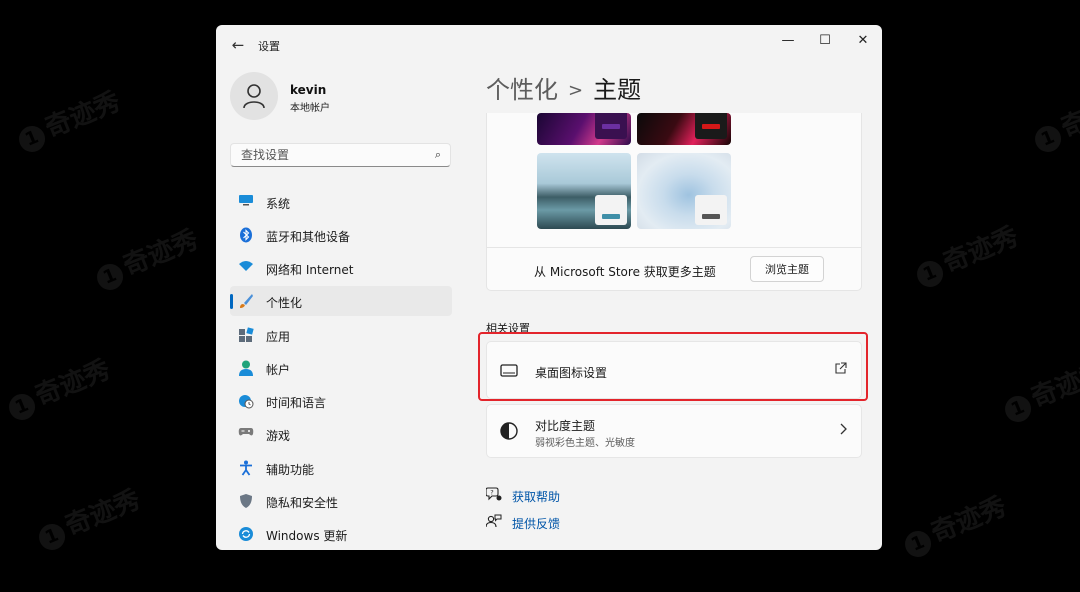 This screenshot has width=1080, height=592. Describe the element at coordinates (231, 301) in the screenshot. I see `active-indicator` at that location.